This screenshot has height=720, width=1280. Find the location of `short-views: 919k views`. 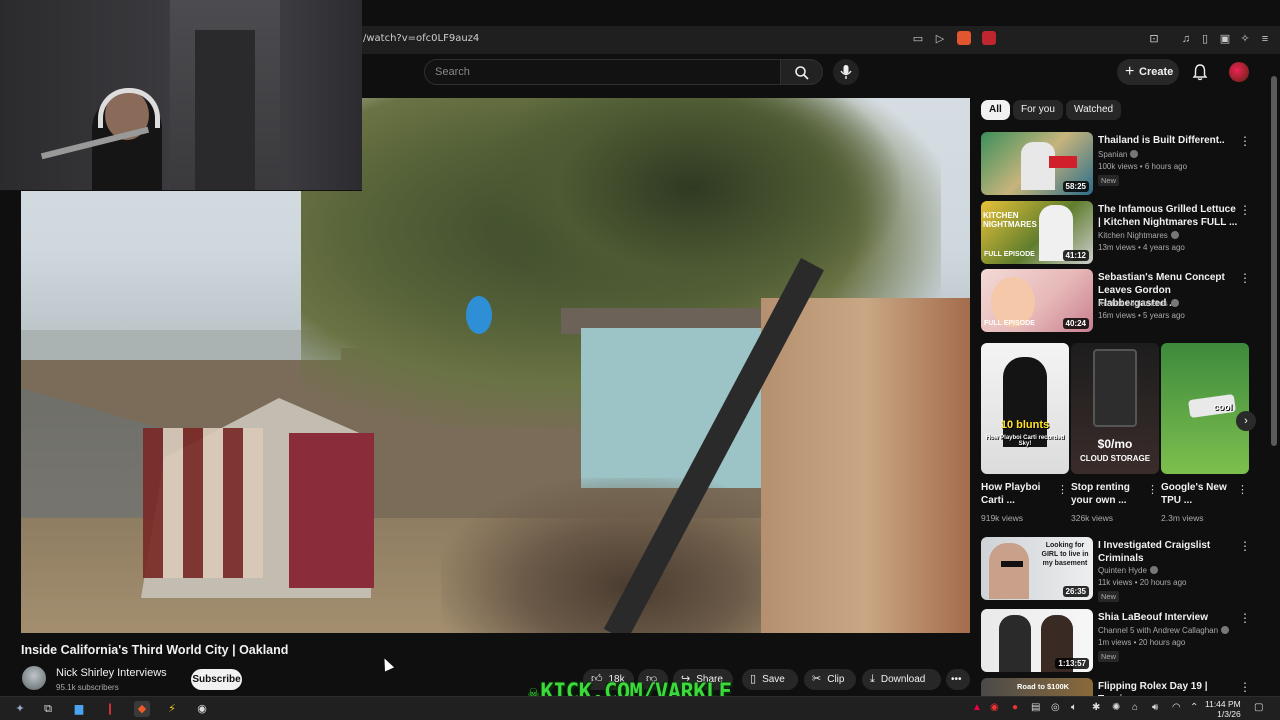

short-views: 919k views is located at coordinates (1002, 518).